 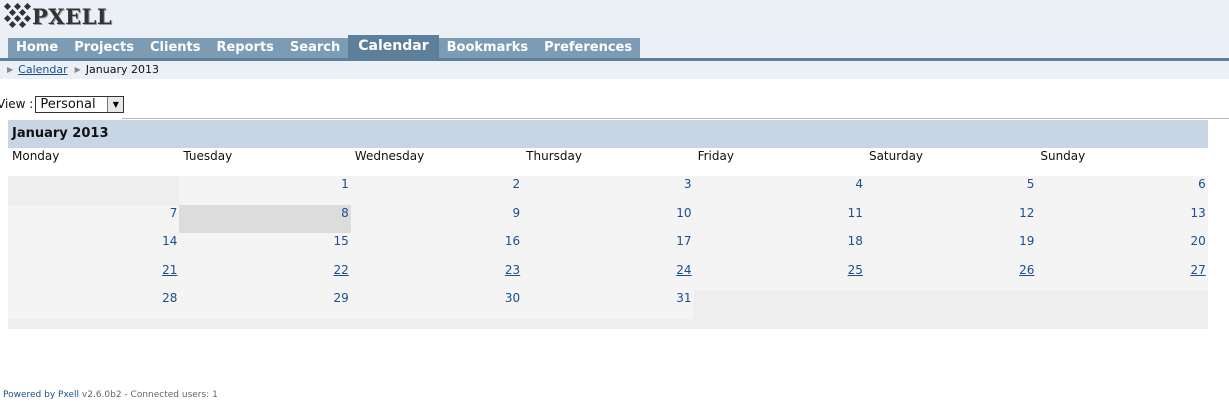 What do you see at coordinates (315, 48) in the screenshot?
I see `tab-search: Search` at bounding box center [315, 48].